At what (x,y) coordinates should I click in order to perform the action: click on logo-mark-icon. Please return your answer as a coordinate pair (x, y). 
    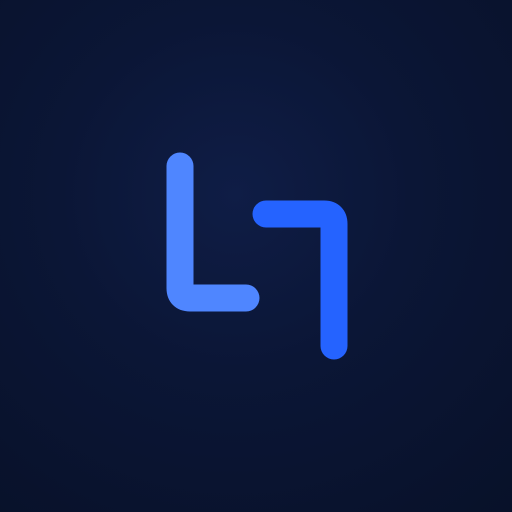
    Looking at the image, I should click on (257, 256).